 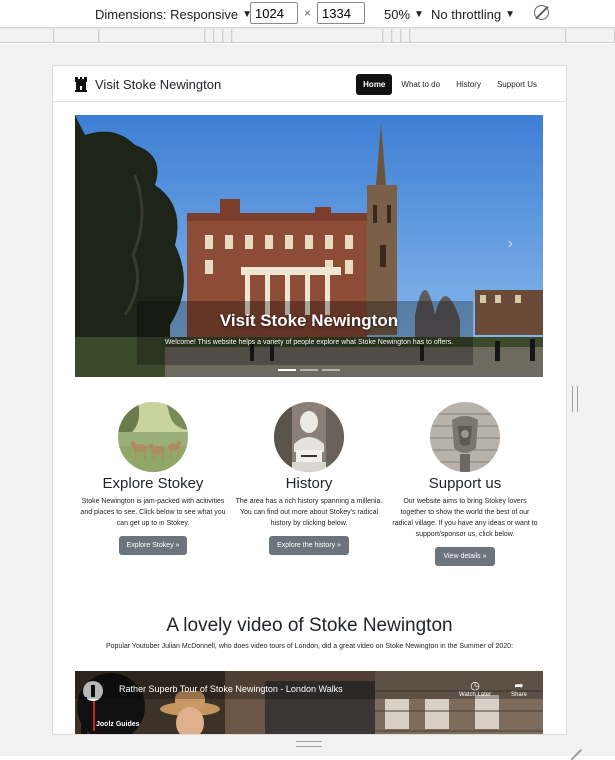 I want to click on crest-image, so click(x=465, y=437).